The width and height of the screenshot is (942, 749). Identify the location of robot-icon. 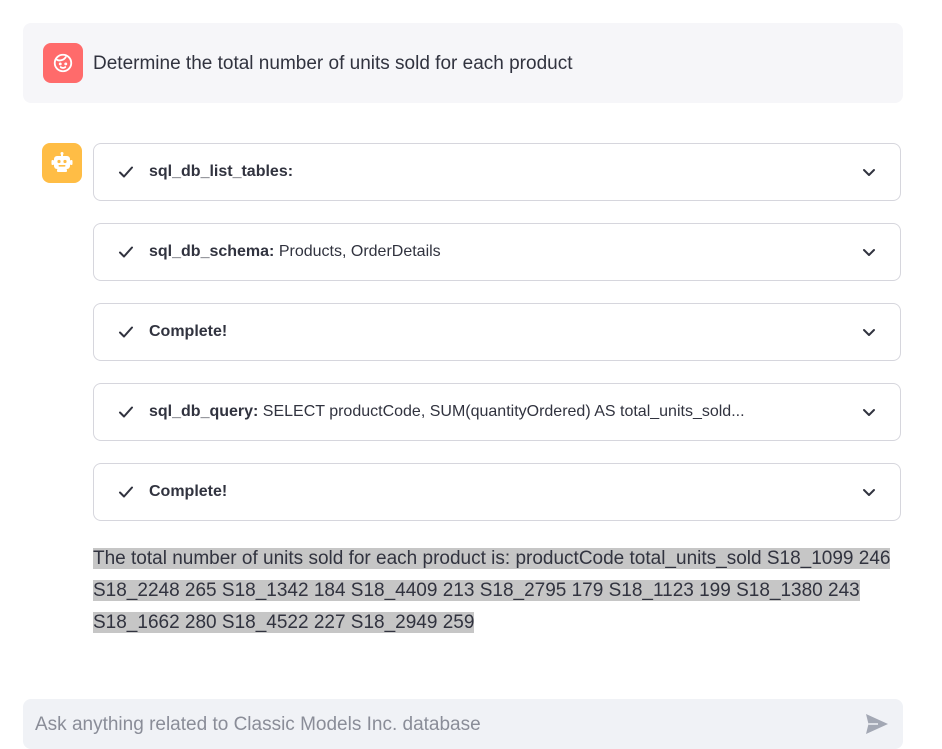
(62, 162).